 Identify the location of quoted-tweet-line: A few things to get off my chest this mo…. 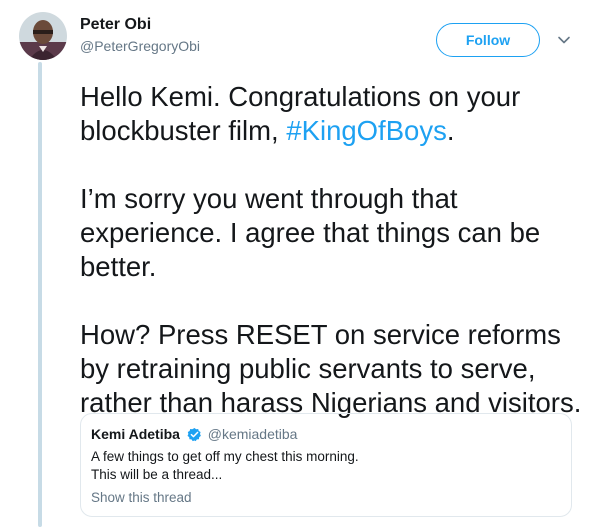
(225, 456).